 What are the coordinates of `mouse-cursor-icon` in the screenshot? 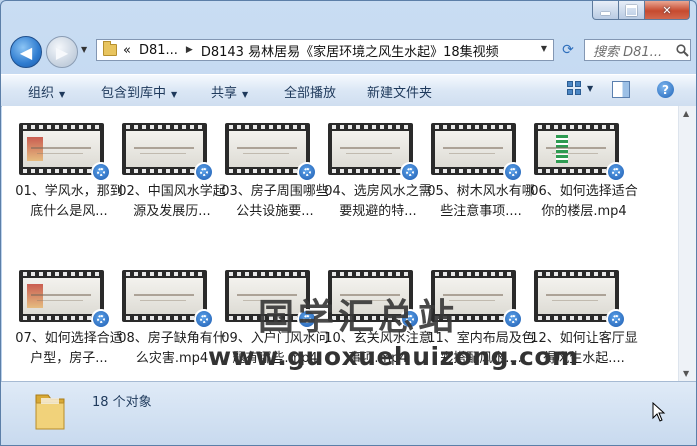 It's located at (659, 412).